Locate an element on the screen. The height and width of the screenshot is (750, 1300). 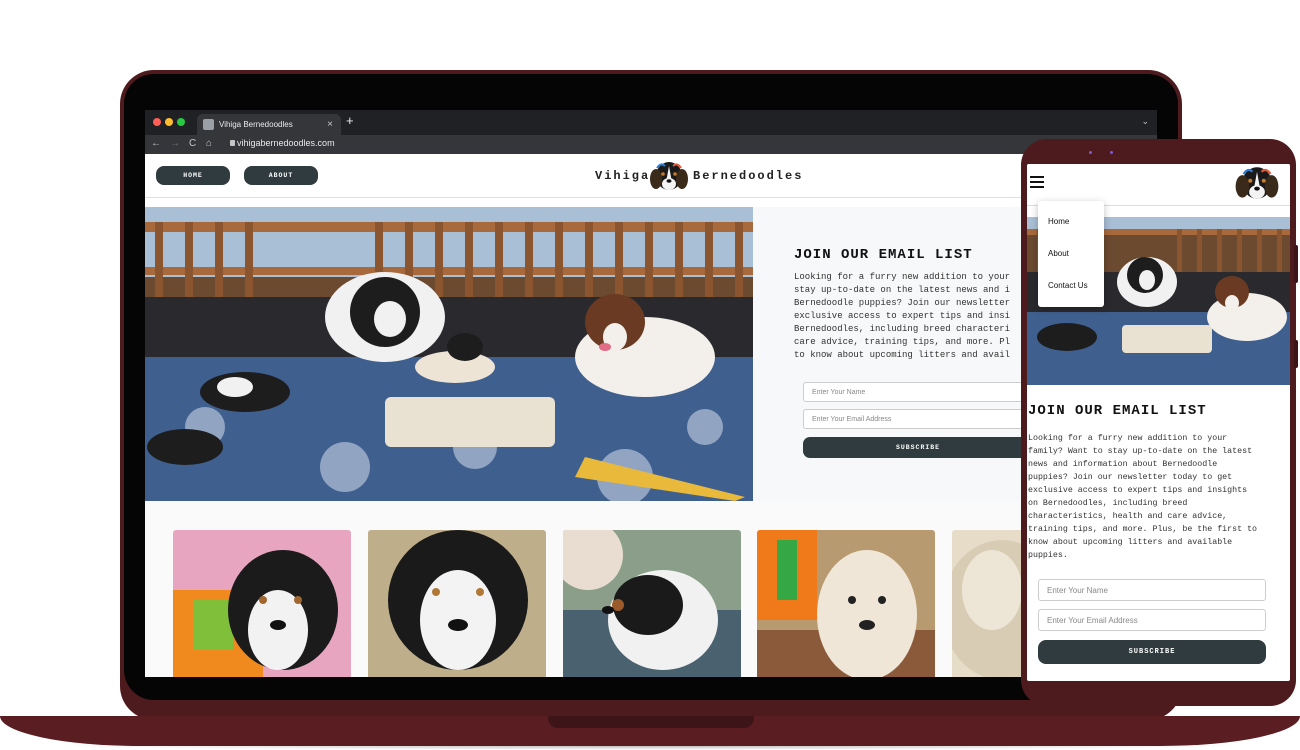
phone-volume-button is located at coordinates (1296, 264).